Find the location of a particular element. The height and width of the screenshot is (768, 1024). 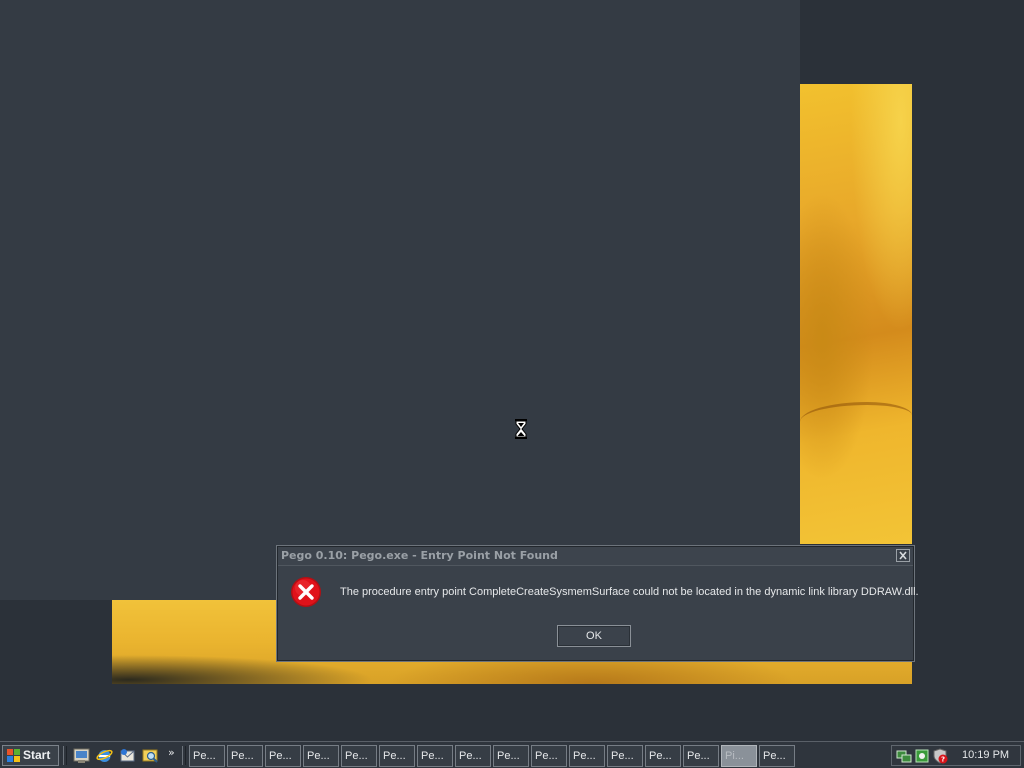

media-icon is located at coordinates (922, 756).